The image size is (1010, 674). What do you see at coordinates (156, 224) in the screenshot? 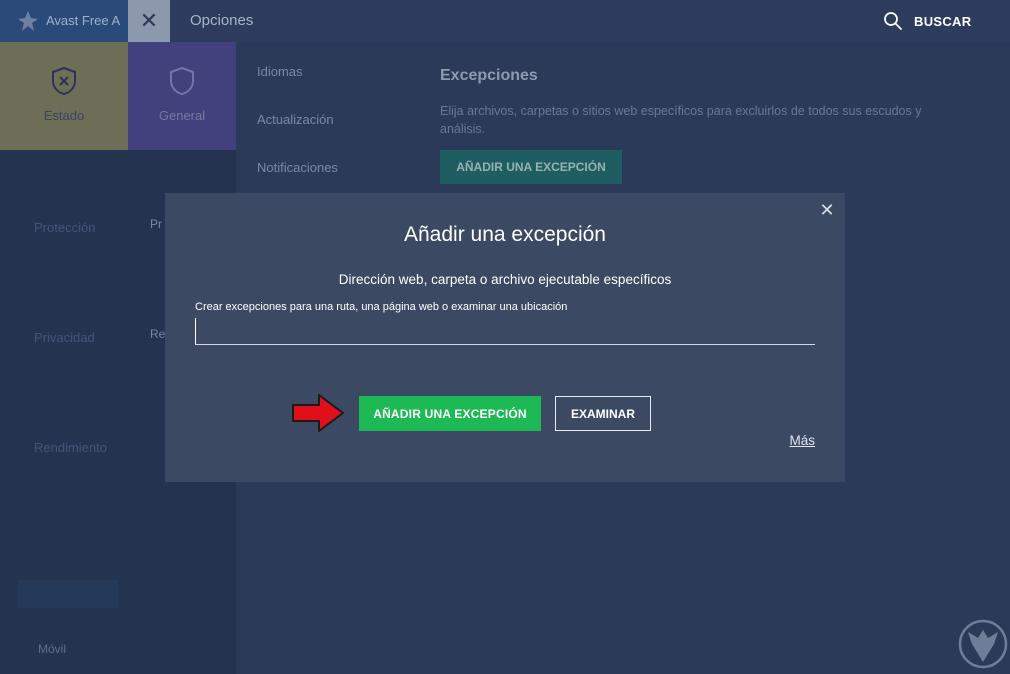
I see `sidebar-subitem-1: Pr` at bounding box center [156, 224].